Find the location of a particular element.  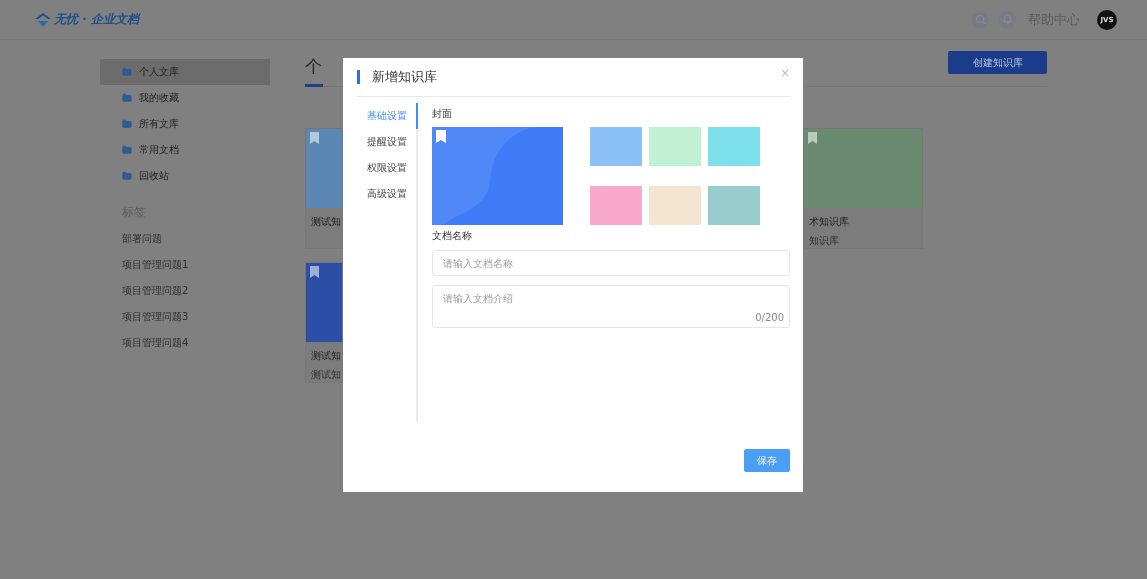

settings-tab: 权限设置 is located at coordinates (387, 168).